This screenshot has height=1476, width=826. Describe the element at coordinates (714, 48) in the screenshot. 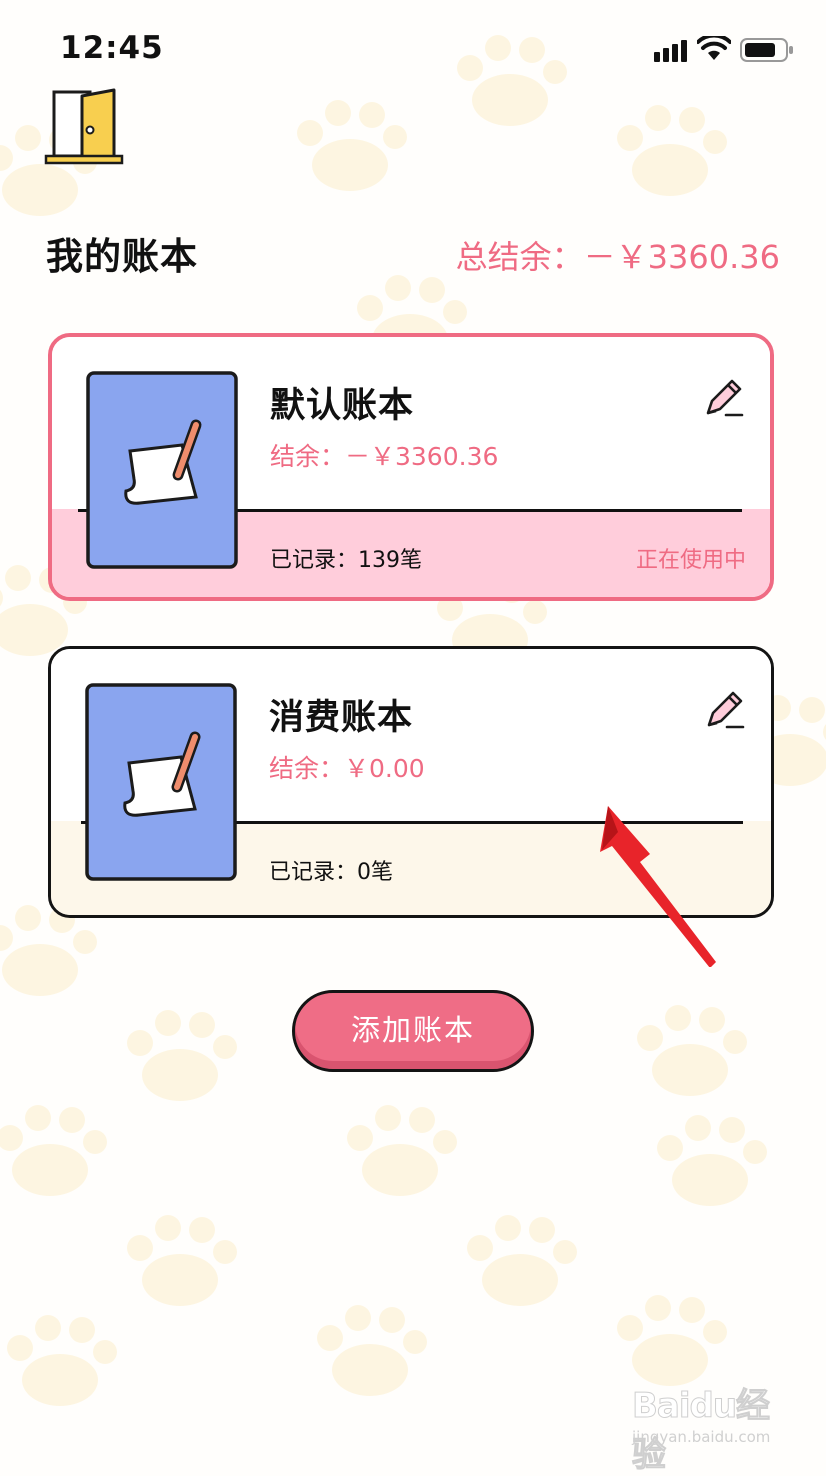

I see `wifi-icon` at that location.